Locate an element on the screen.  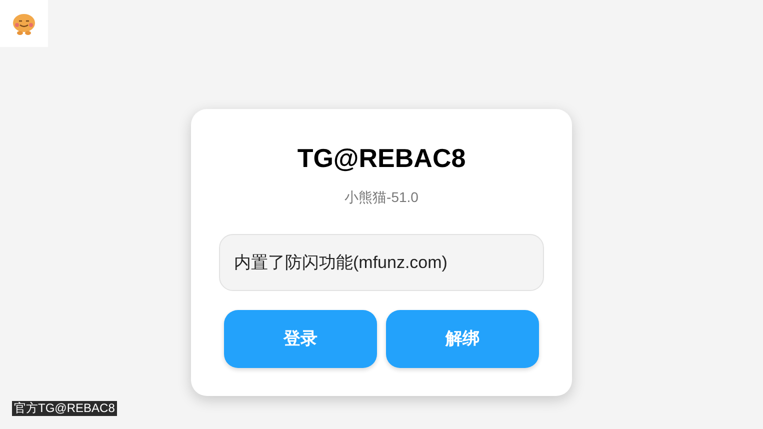
card-subtitle: 小熊猫-51.0 is located at coordinates (381, 197).